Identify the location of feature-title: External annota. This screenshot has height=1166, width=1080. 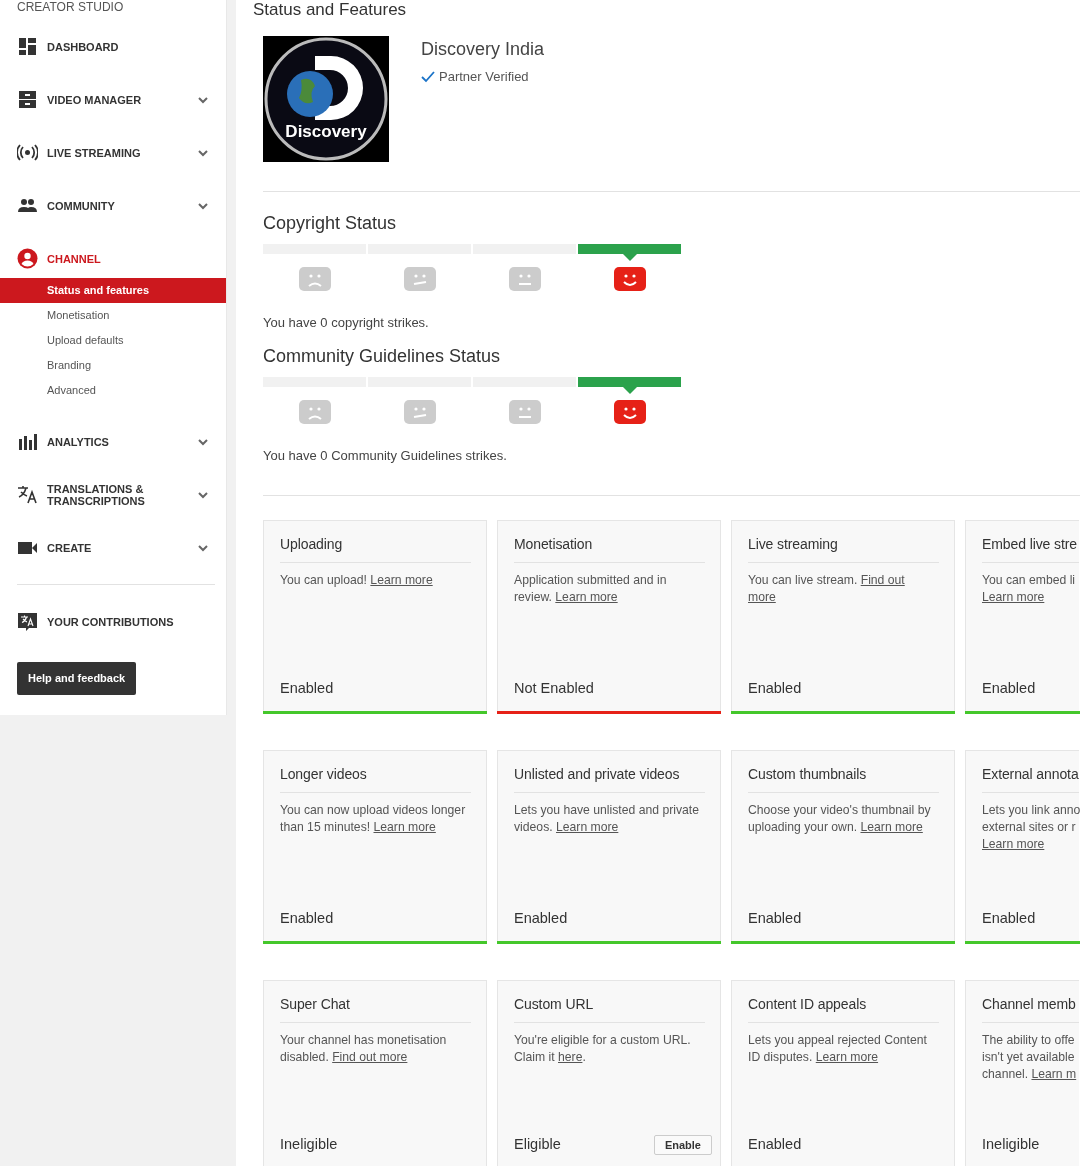
(1030, 778).